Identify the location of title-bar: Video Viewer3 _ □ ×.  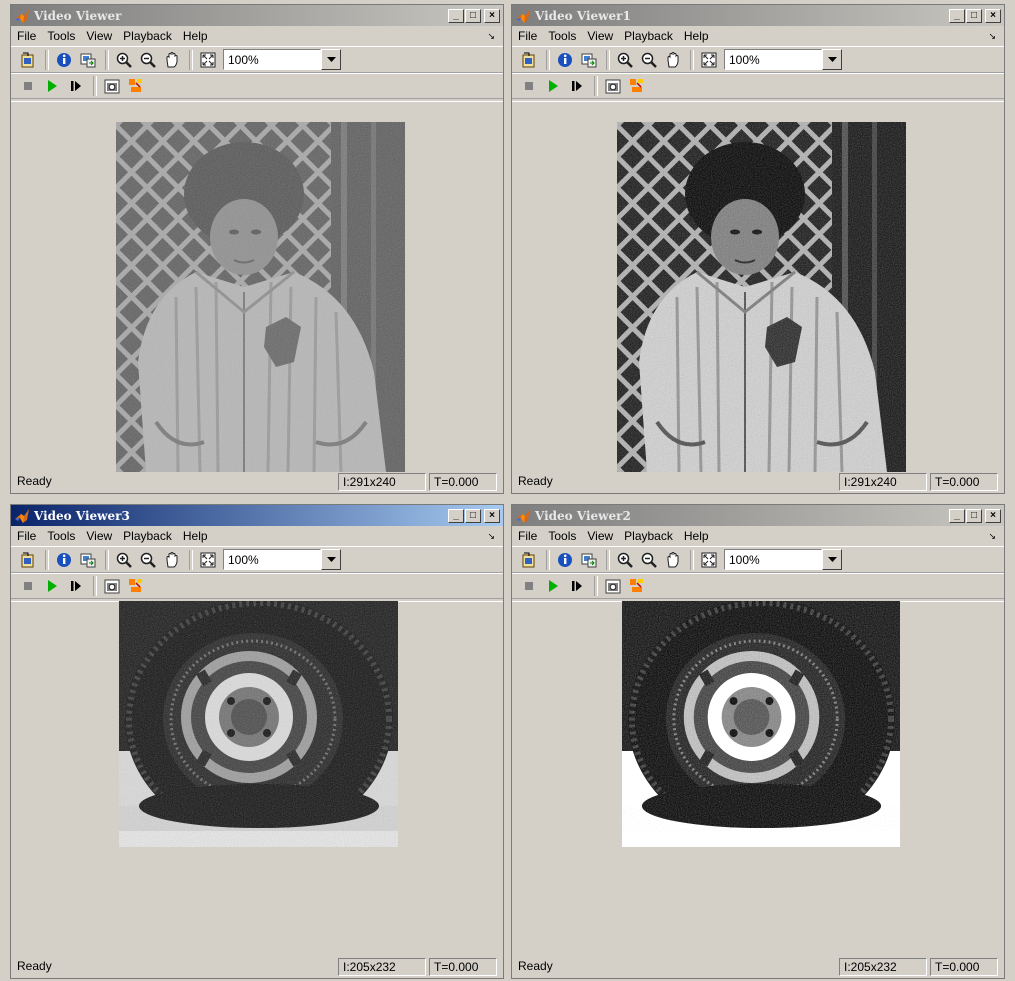
(257, 515).